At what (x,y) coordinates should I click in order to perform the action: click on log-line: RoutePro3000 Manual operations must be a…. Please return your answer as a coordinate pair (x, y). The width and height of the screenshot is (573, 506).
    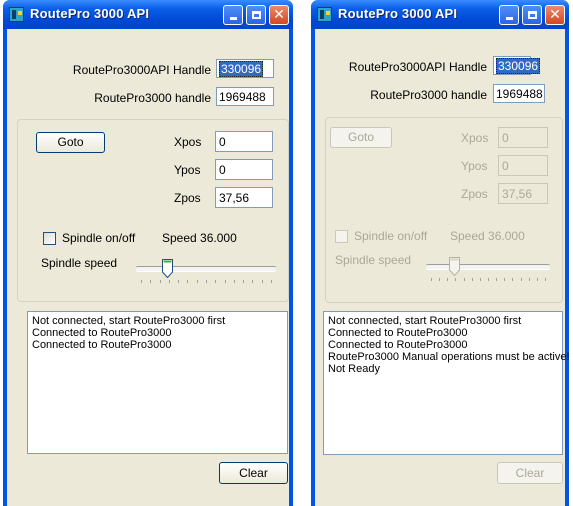
    Looking at the image, I should click on (449, 357).